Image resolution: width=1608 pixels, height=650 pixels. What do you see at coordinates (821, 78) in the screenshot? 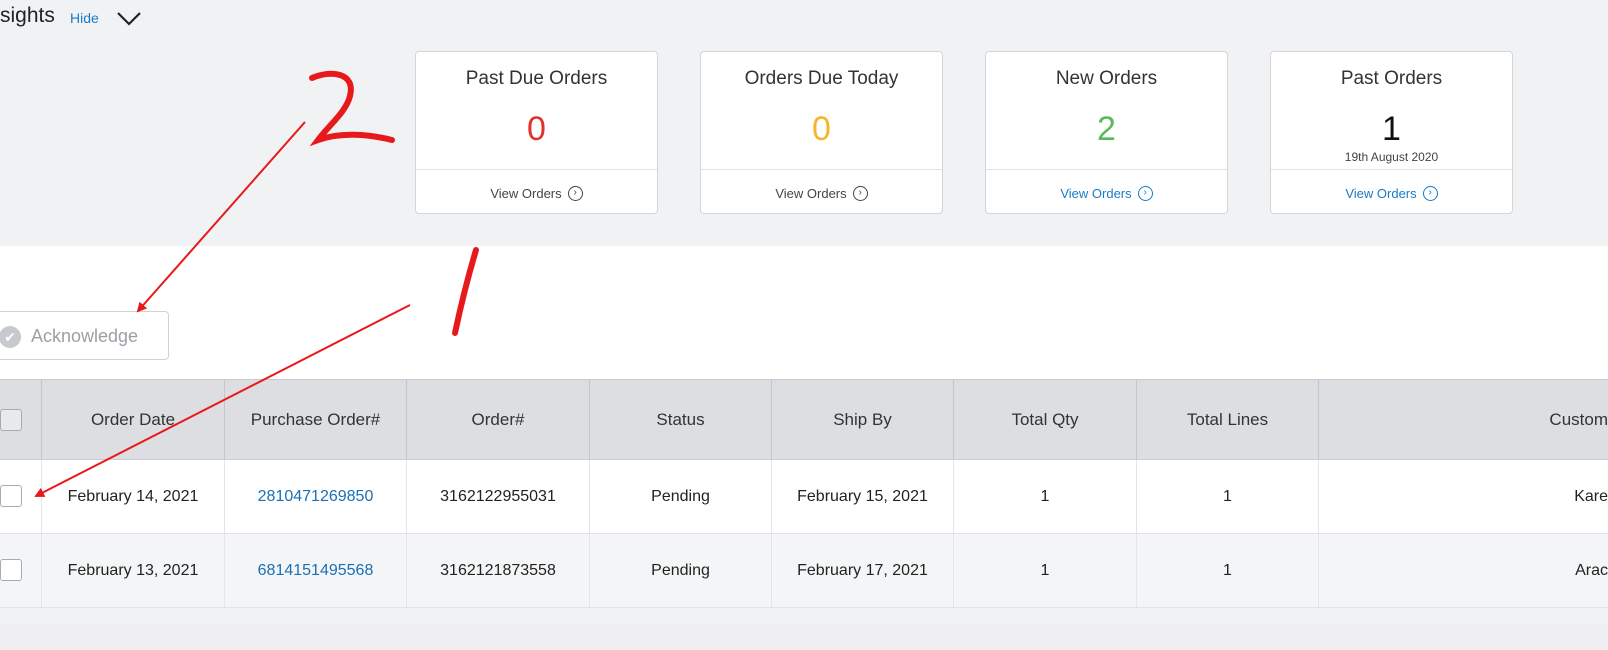
I see `card-title: Orders Due Today` at bounding box center [821, 78].